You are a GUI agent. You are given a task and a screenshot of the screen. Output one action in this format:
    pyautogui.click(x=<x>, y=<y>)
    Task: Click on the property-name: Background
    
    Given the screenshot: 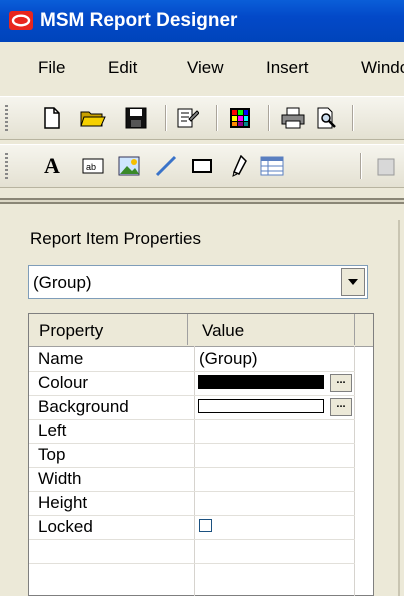 What is the action you would take?
    pyautogui.click(x=83, y=406)
    